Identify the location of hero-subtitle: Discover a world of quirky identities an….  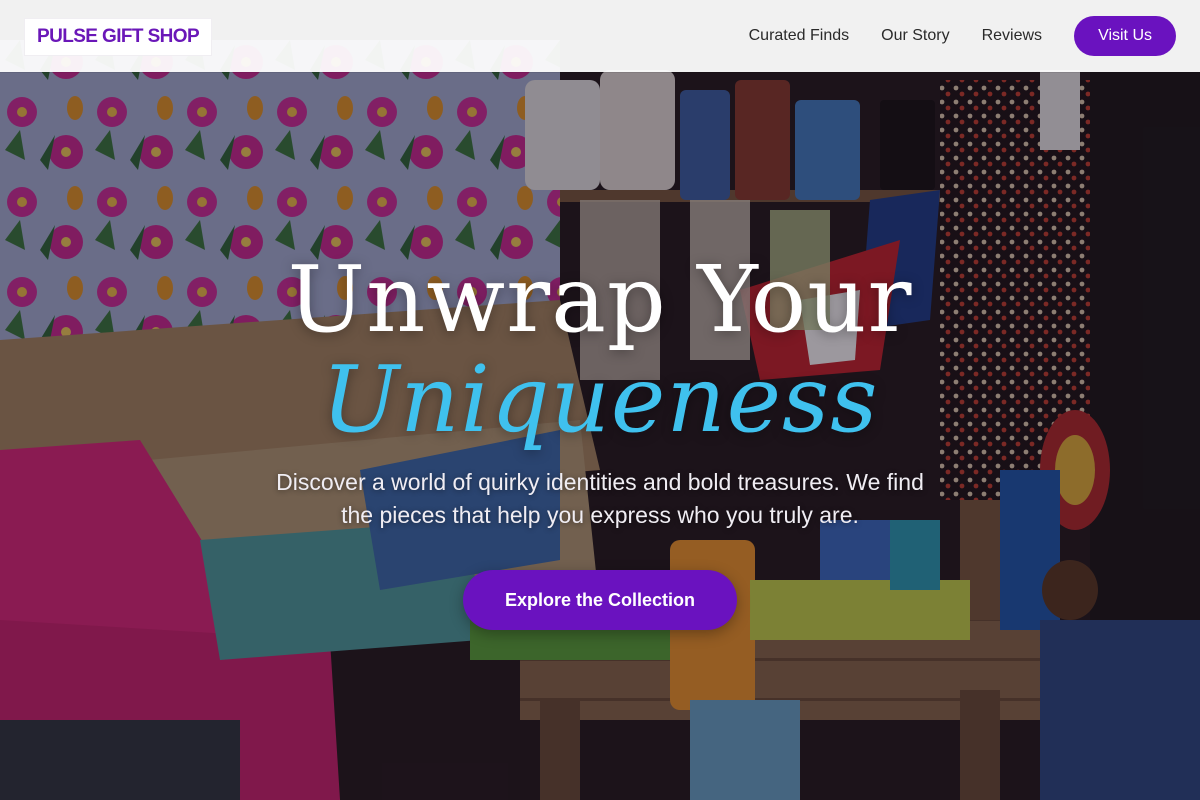
(600, 498).